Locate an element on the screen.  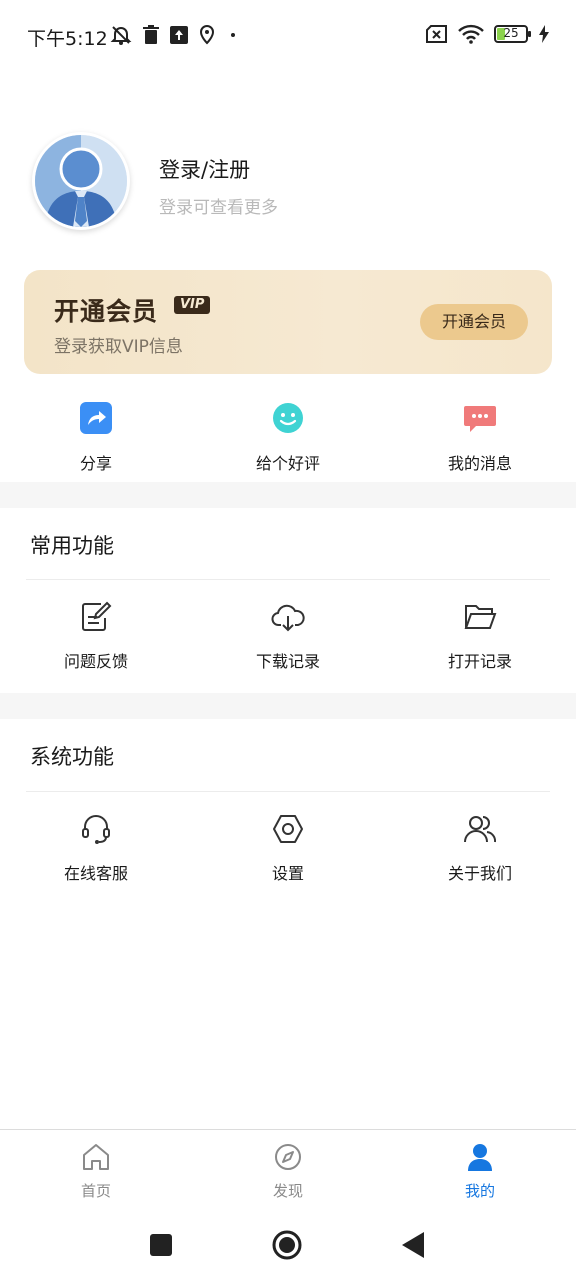
dot-icon is located at coordinates (233, 35).